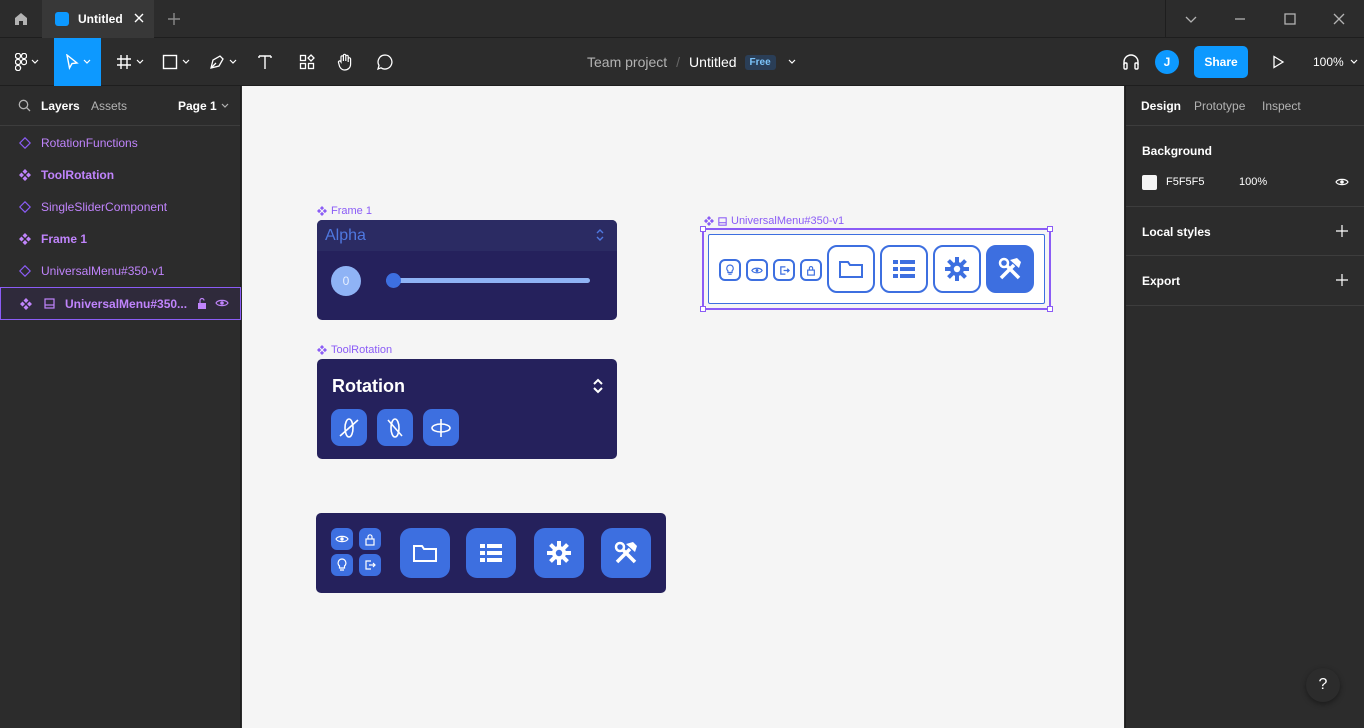 This screenshot has width=1364, height=728. I want to click on user-avatar: J, so click(1167, 62).